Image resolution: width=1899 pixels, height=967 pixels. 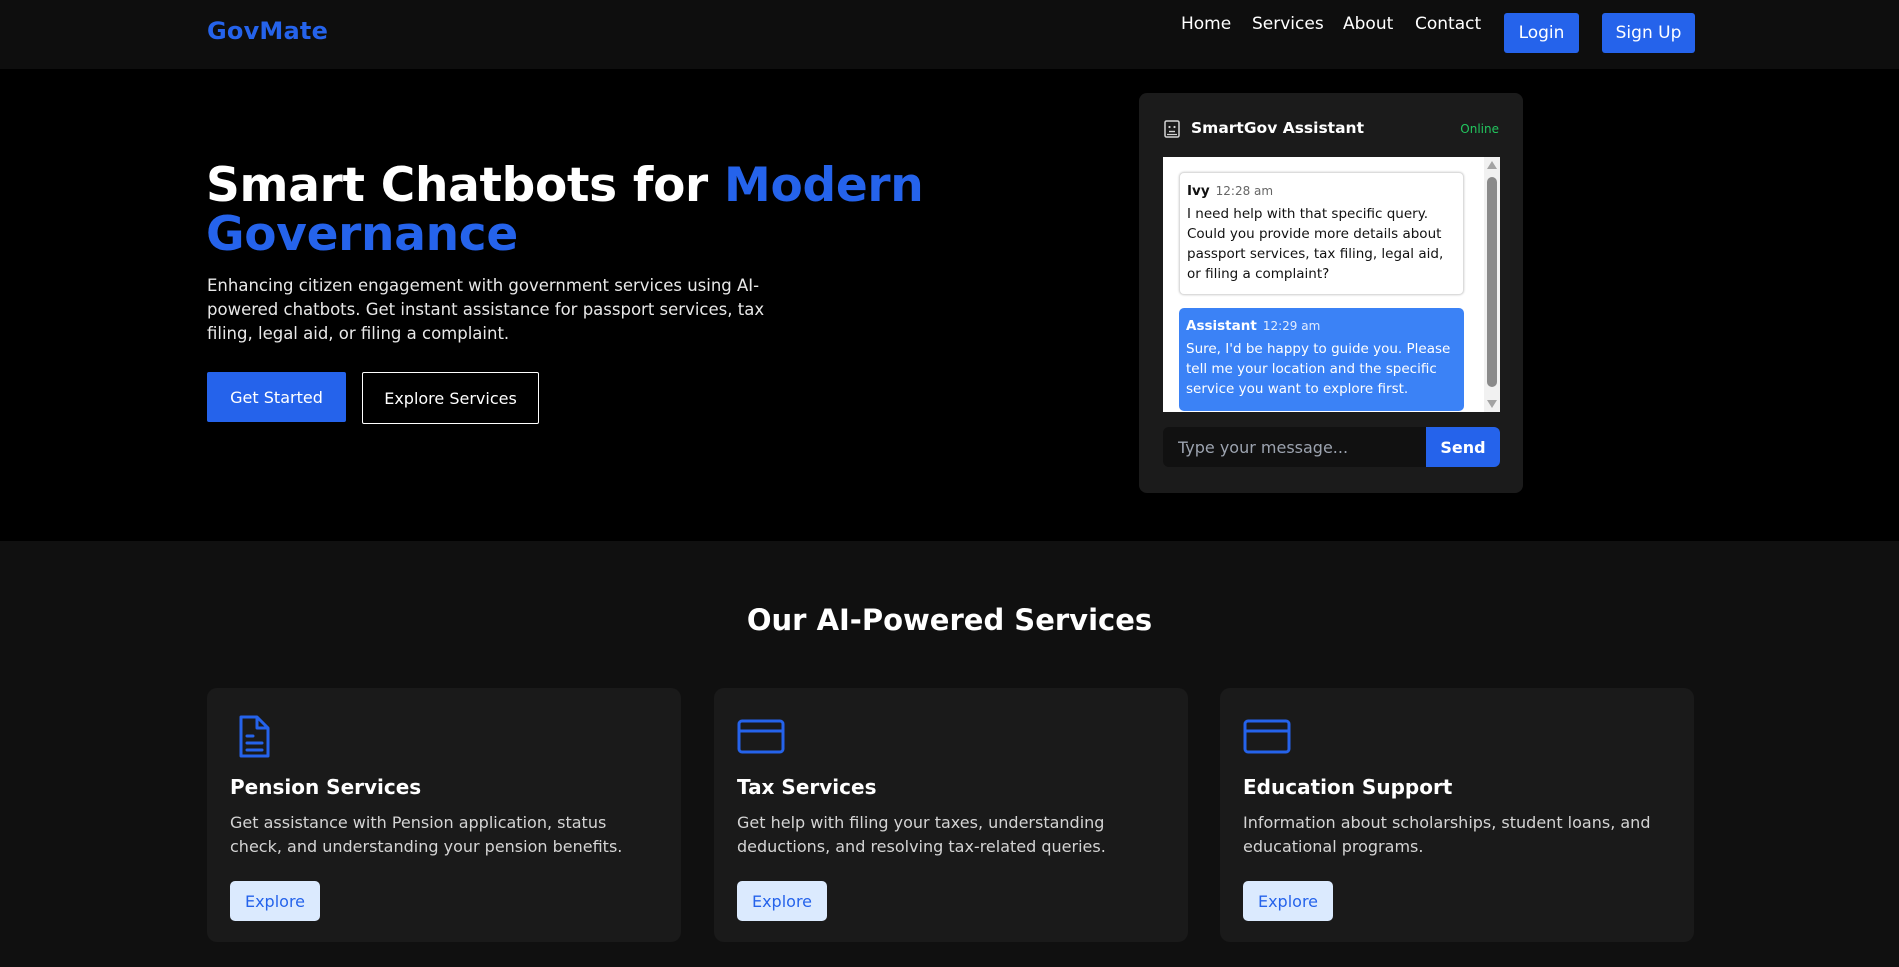 I want to click on chat-title: SmartGov Assistant, so click(x=1277, y=128).